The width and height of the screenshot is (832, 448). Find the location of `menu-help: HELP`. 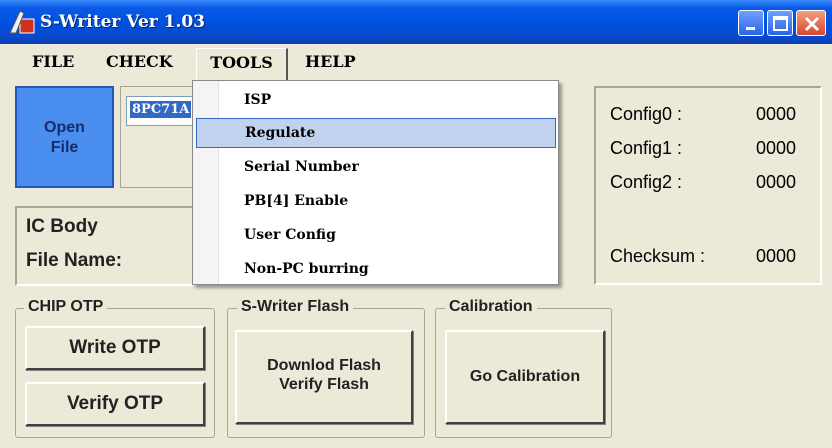

menu-help: HELP is located at coordinates (330, 62).